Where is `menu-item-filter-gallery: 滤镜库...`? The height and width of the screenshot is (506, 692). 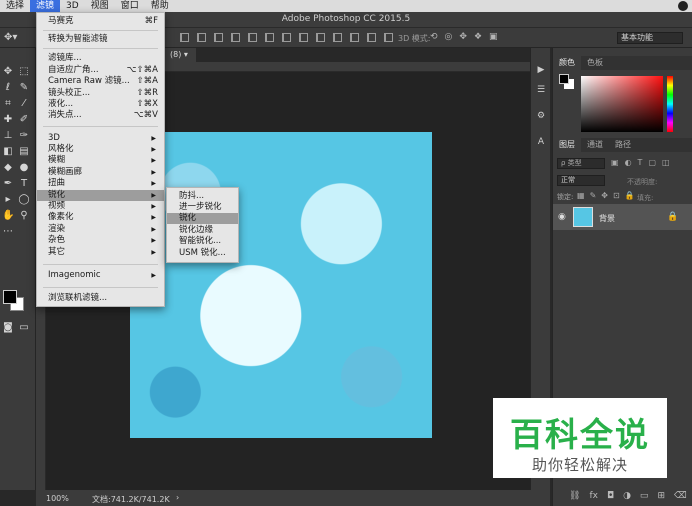
menu-item-filter-gallery: 滤镜库... is located at coordinates (100, 58).